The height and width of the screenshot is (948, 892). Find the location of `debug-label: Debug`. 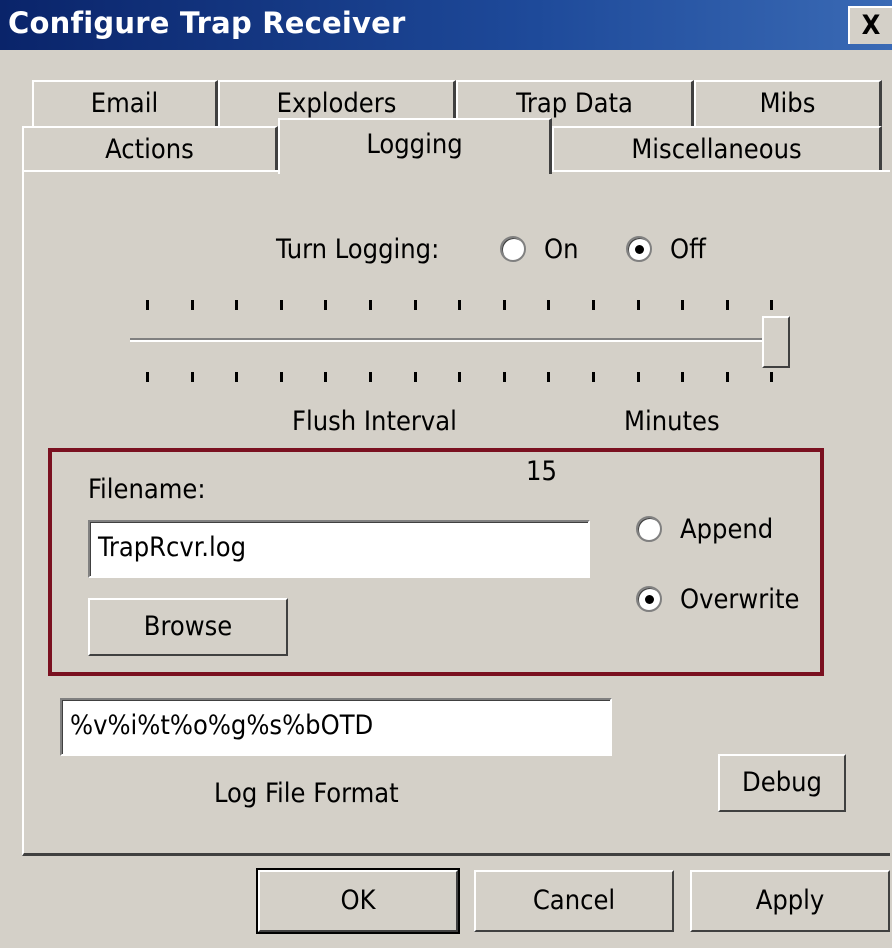

debug-label: Debug is located at coordinates (782, 782).